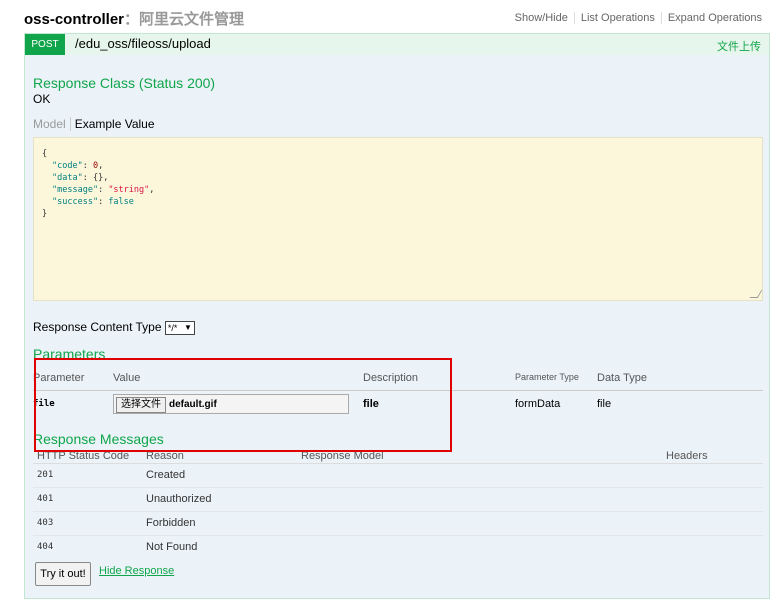 This screenshot has width=770, height=599. I want to click on table-row: 403 Forbidden, so click(398, 523).